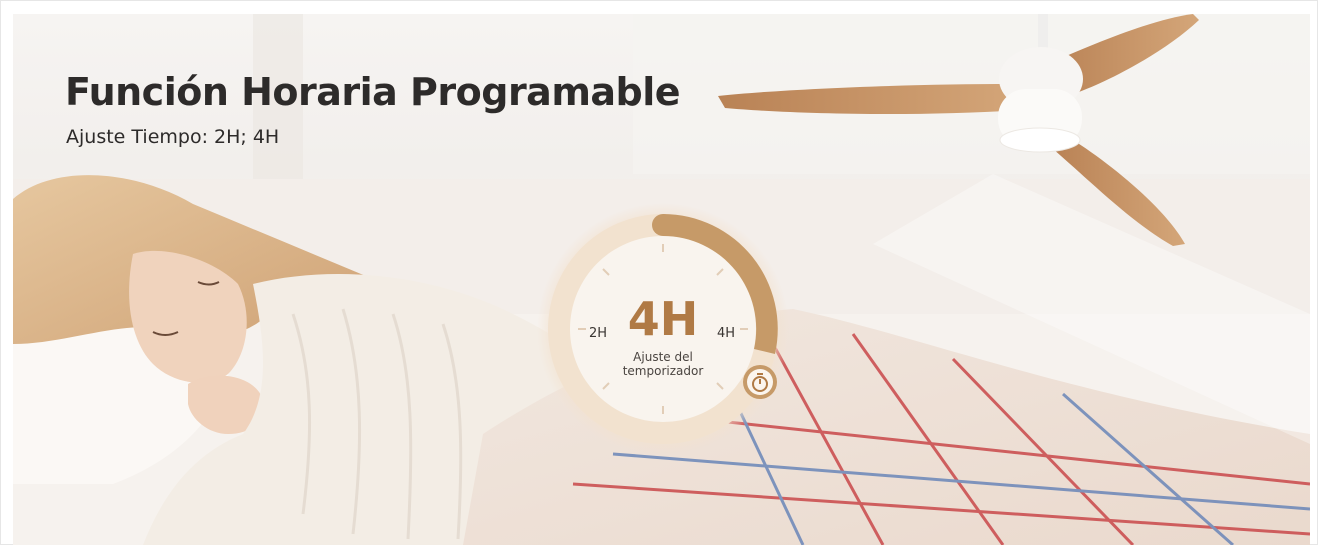 The image size is (1318, 545). What do you see at coordinates (663, 357) in the screenshot?
I see `timer-caption-line1: Ajuste del` at bounding box center [663, 357].